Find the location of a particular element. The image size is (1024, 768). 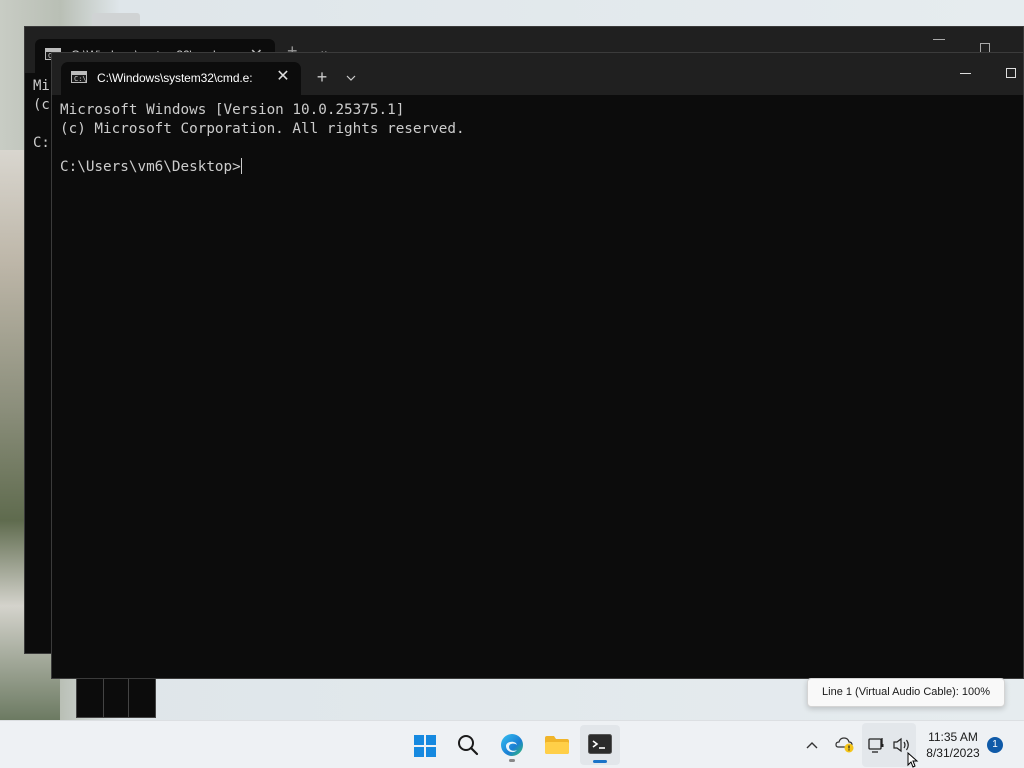

terminal-taskbar-button is located at coordinates (600, 745).